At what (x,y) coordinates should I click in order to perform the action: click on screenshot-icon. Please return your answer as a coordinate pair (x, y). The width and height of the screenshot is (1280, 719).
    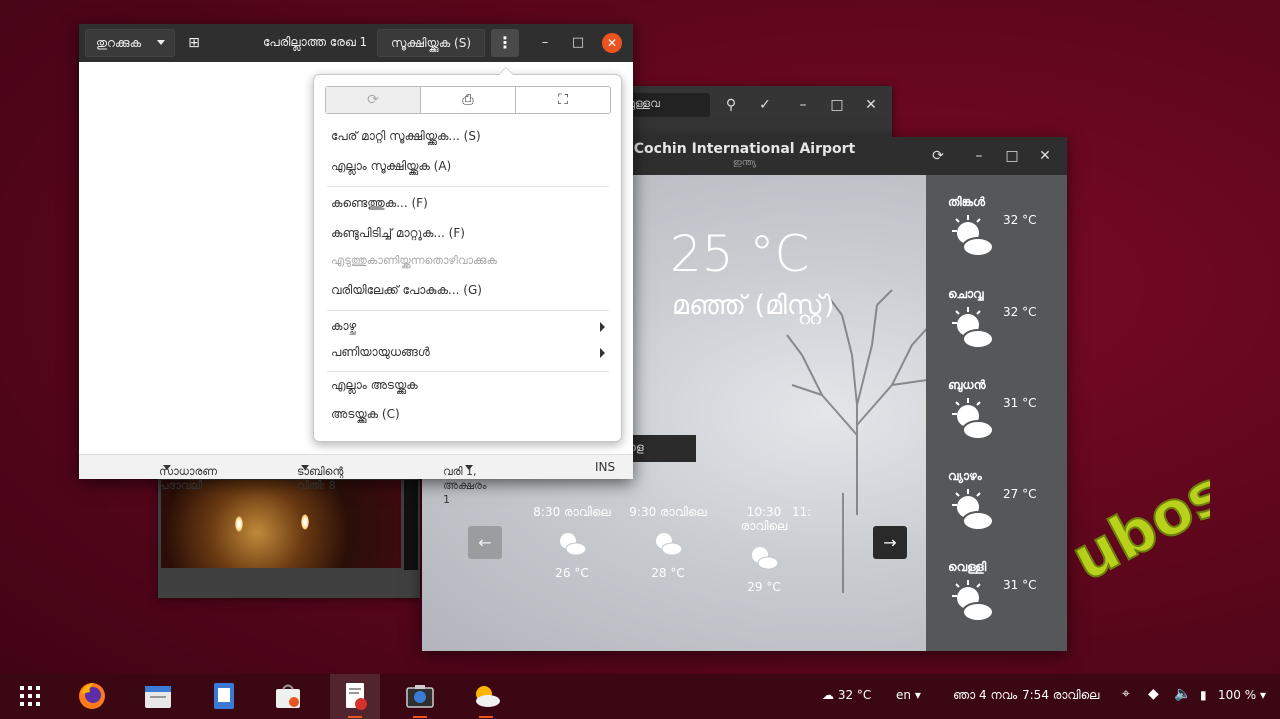
    Looking at the image, I should click on (420, 696).